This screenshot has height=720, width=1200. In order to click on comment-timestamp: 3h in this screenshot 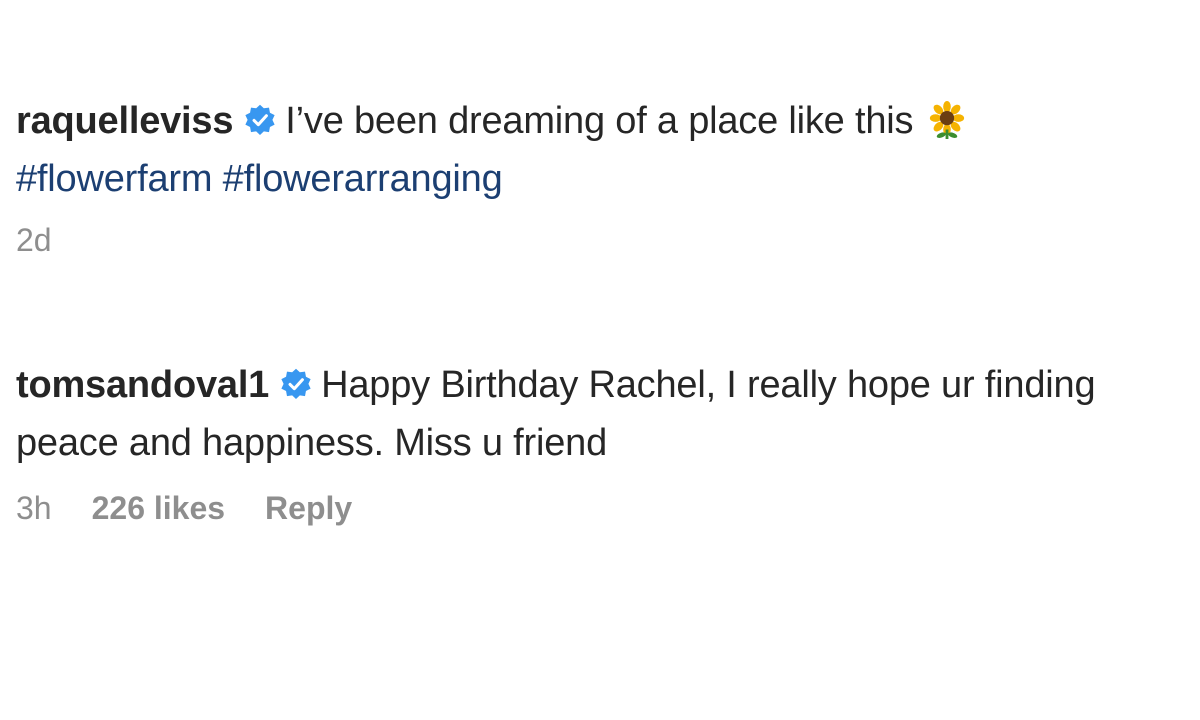, I will do `click(34, 508)`.